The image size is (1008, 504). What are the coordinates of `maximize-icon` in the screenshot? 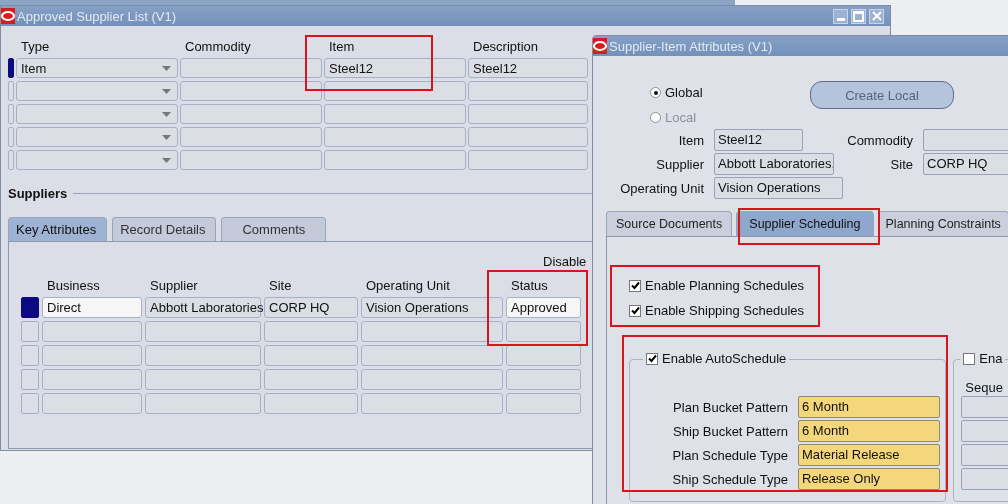 It's located at (858, 16).